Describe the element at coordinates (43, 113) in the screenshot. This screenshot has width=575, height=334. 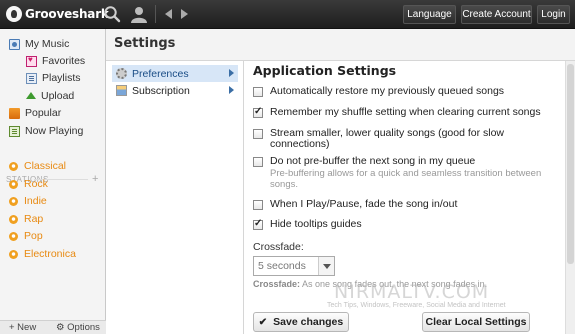
I see `sidebar-item-label: Popular` at that location.